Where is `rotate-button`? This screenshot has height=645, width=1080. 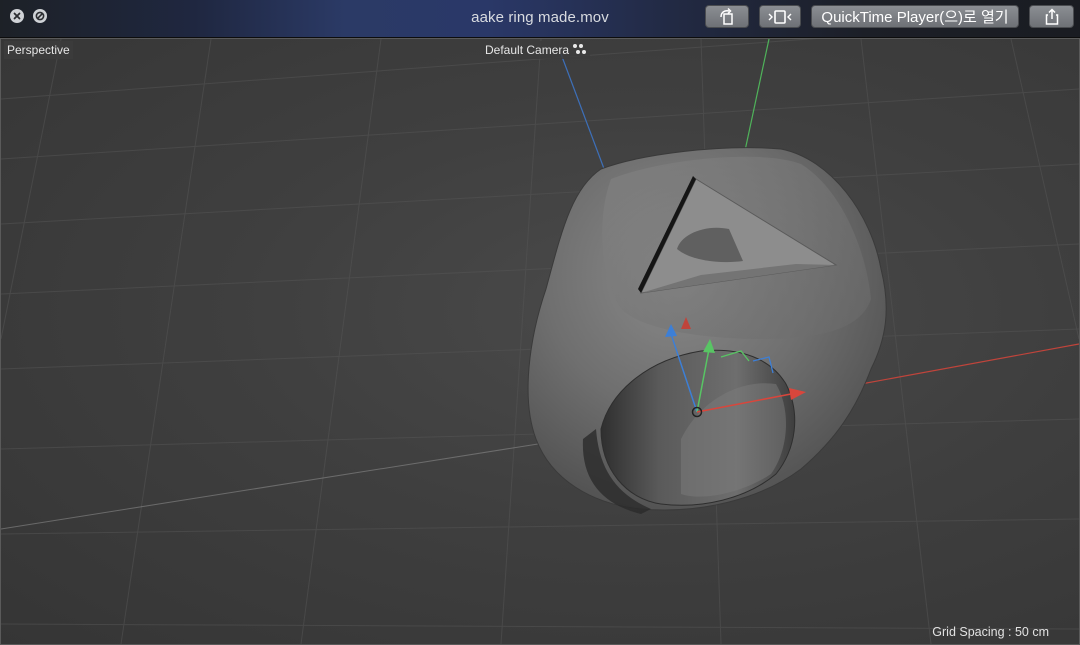
rotate-button is located at coordinates (727, 16).